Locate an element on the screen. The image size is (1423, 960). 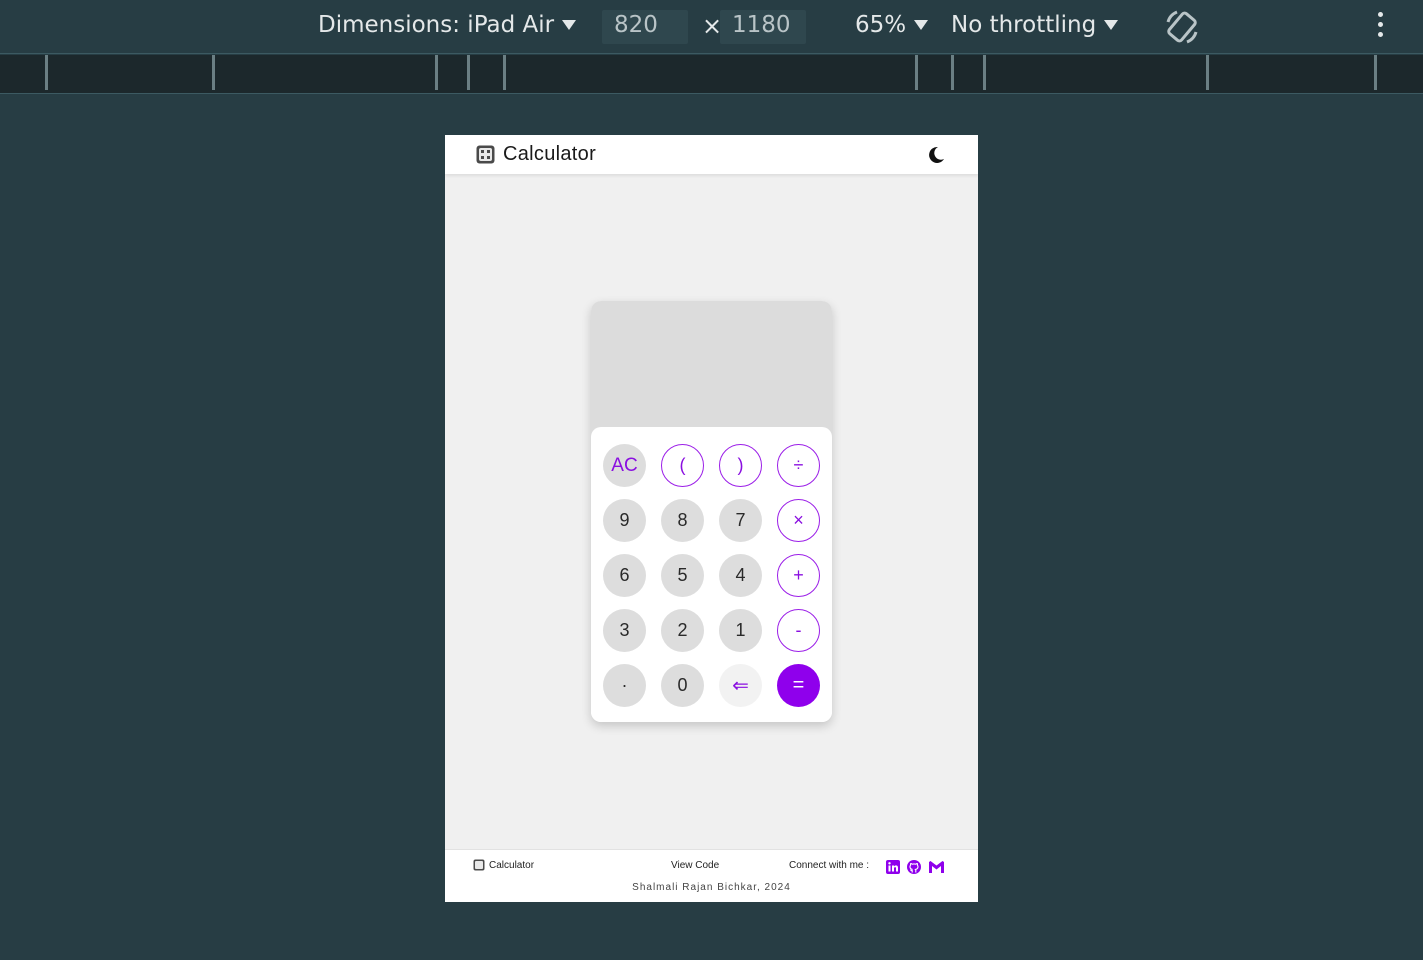
zoom-label: 65% is located at coordinates (881, 25).